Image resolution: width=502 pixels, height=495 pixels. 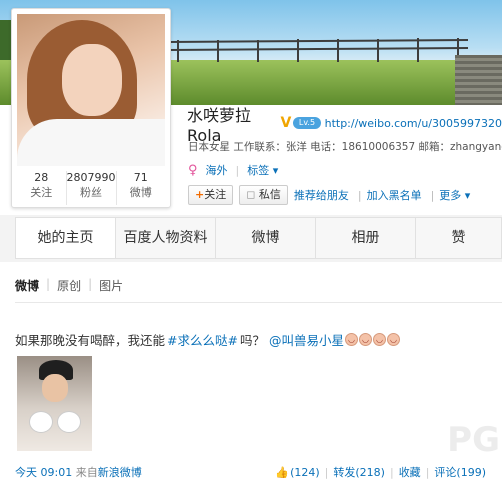 I want to click on tags-dropdown: 标签 ▾, so click(x=262, y=170).